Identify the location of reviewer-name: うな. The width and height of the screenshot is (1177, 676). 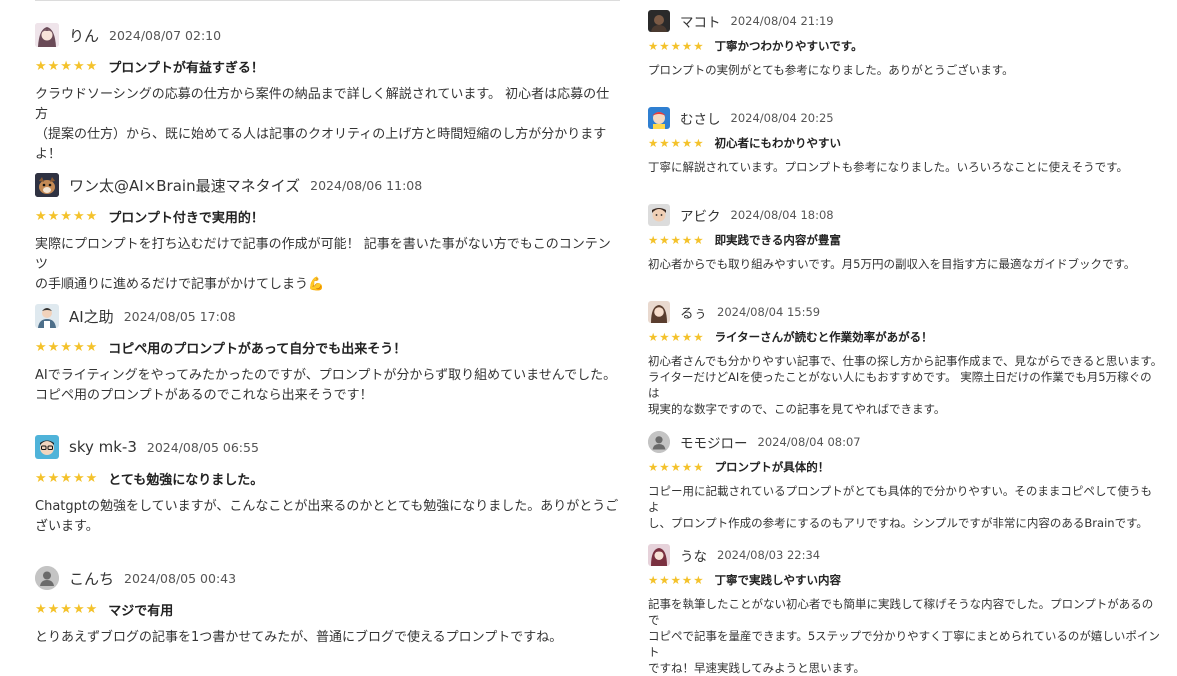
(693, 555).